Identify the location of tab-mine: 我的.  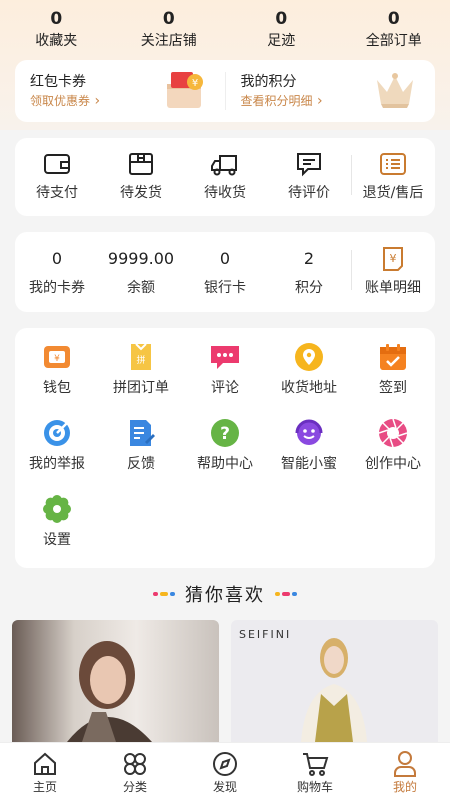
(405, 771).